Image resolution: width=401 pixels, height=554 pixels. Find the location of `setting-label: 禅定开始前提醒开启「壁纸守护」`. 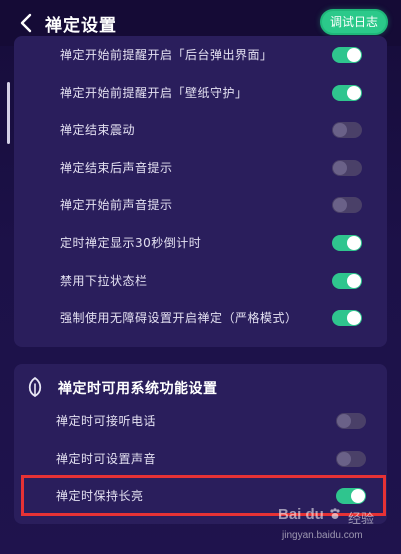

setting-label: 禅定开始前提醒开启「壁纸守护」 is located at coordinates (154, 92).